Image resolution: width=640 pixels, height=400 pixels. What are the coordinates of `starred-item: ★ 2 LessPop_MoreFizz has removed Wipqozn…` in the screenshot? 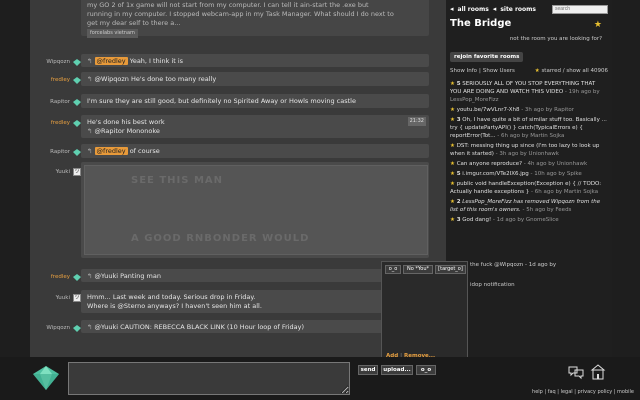 It's located at (529, 206).